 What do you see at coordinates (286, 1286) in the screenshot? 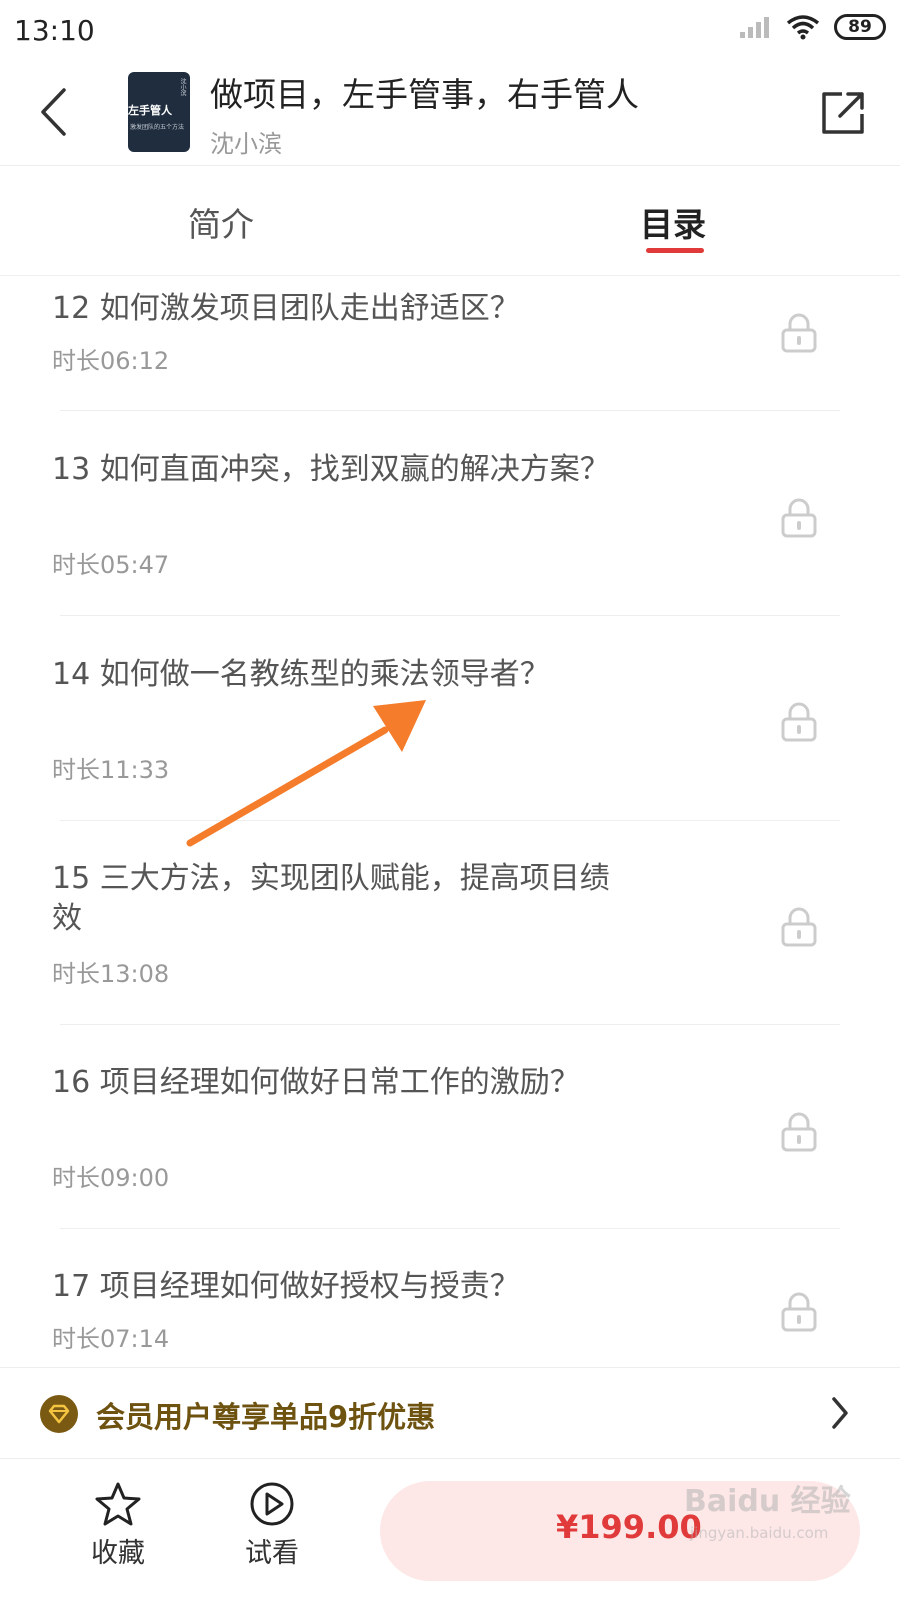
I see `chapter-title: 17 项目经理如何做好授权与授责？` at bounding box center [286, 1286].